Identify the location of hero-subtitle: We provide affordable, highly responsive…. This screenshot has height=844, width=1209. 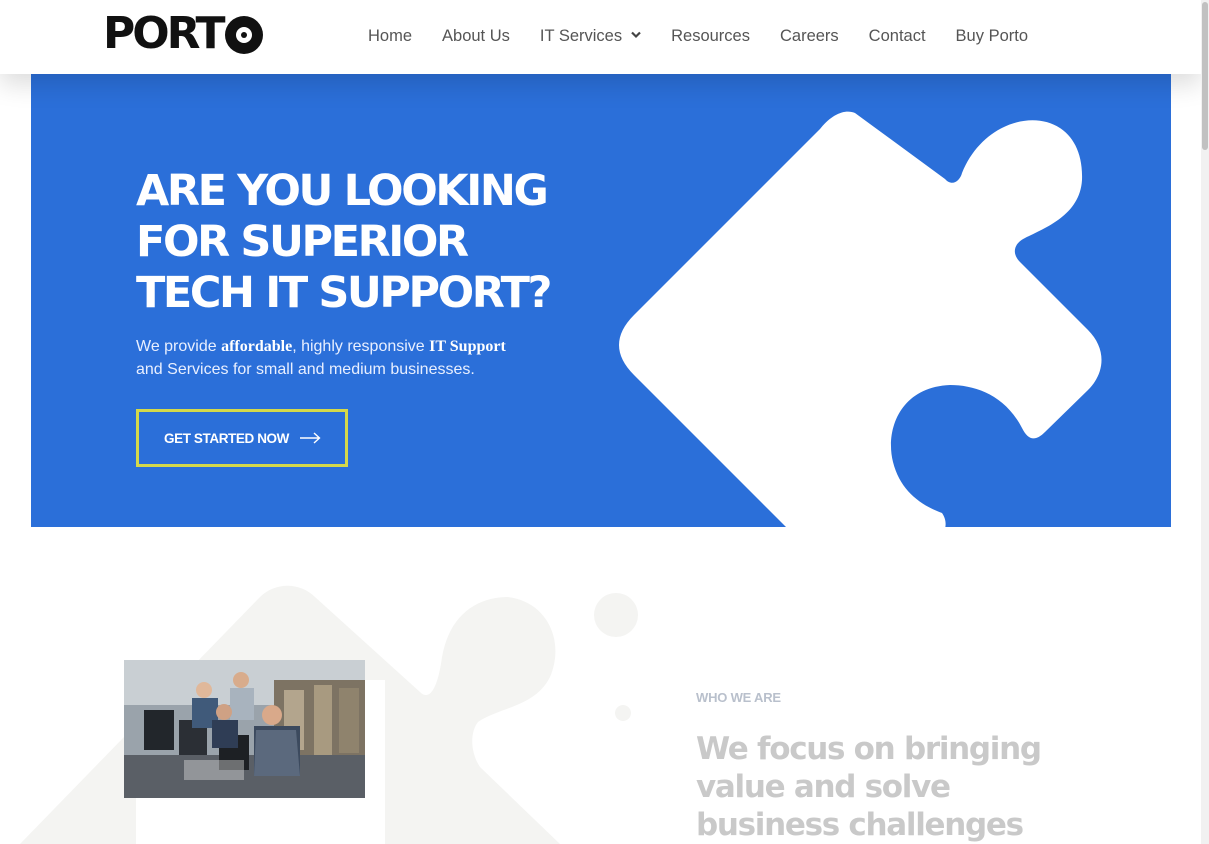
(351, 358).